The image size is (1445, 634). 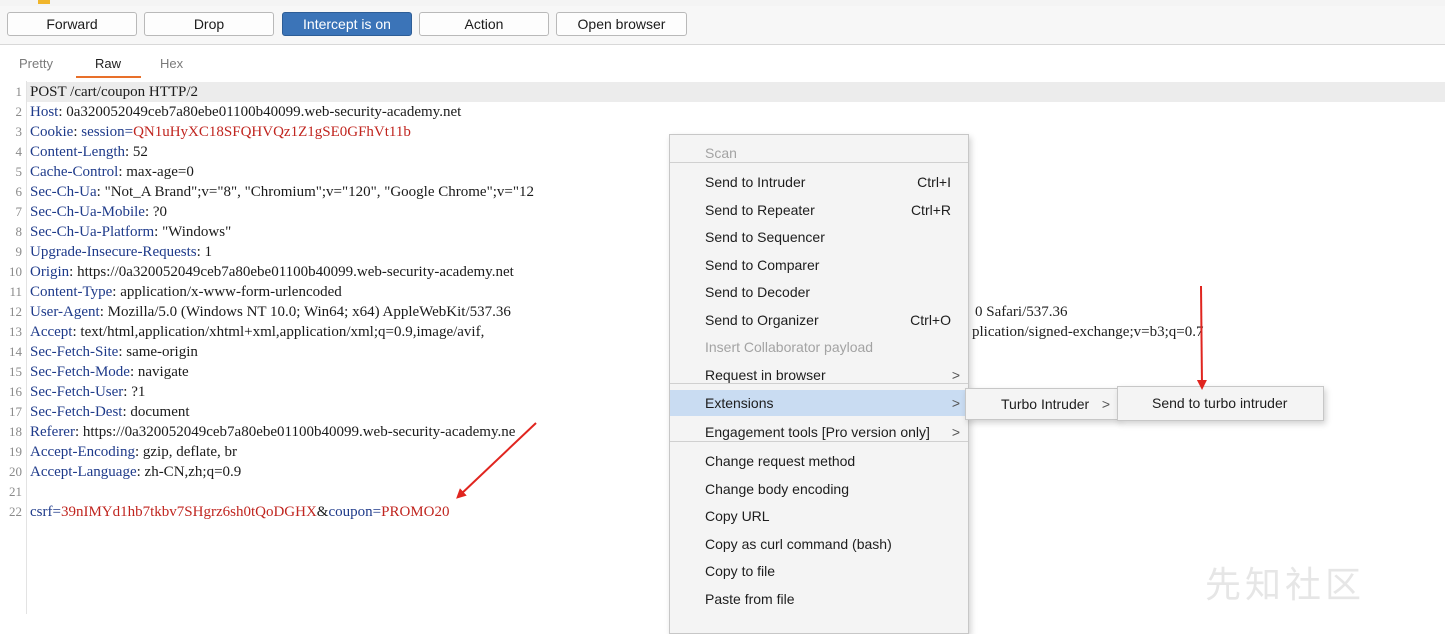 I want to click on menu-item-label: Scan, so click(x=721, y=153).